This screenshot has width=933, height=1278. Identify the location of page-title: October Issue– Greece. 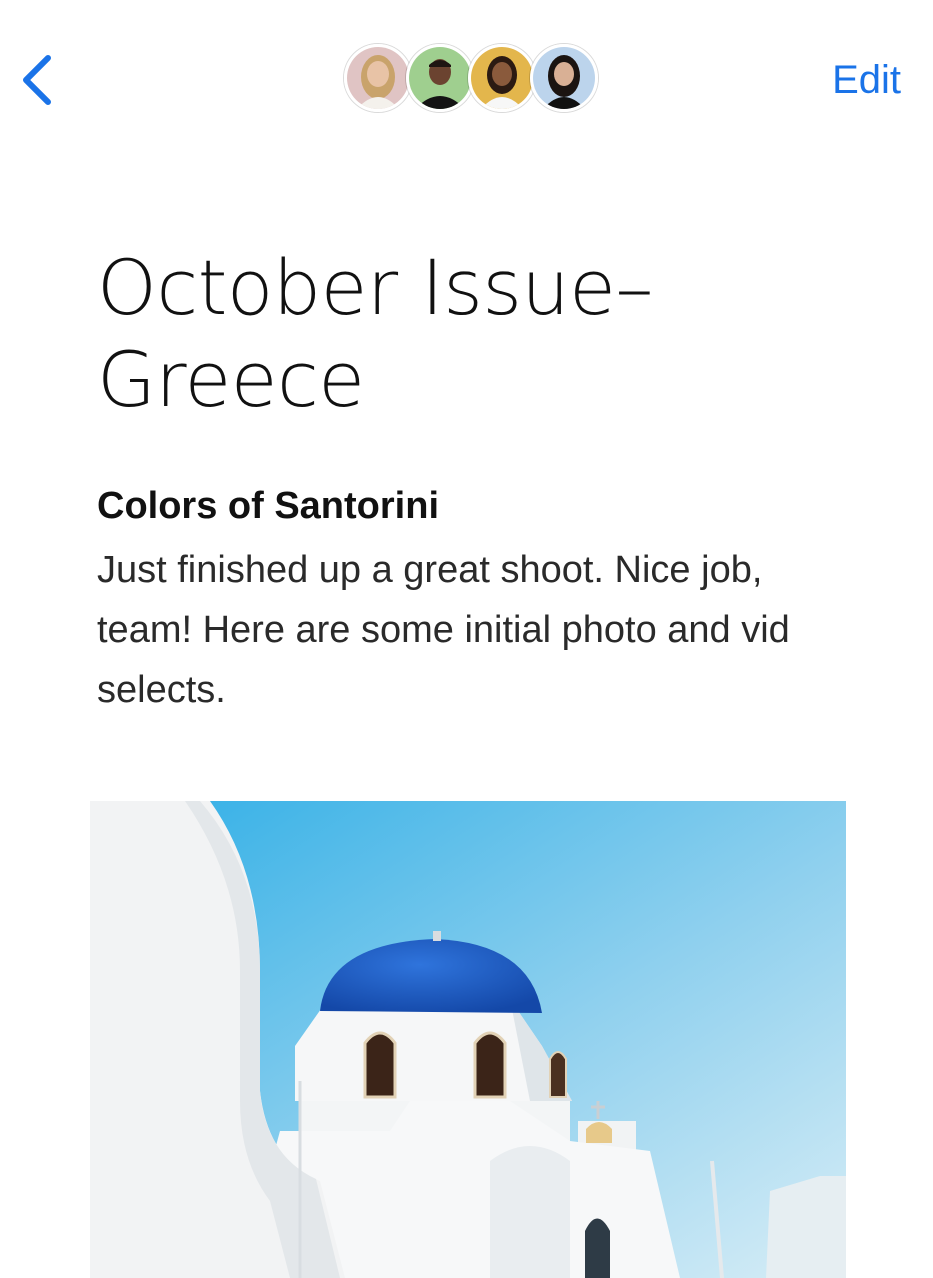
(477, 334).